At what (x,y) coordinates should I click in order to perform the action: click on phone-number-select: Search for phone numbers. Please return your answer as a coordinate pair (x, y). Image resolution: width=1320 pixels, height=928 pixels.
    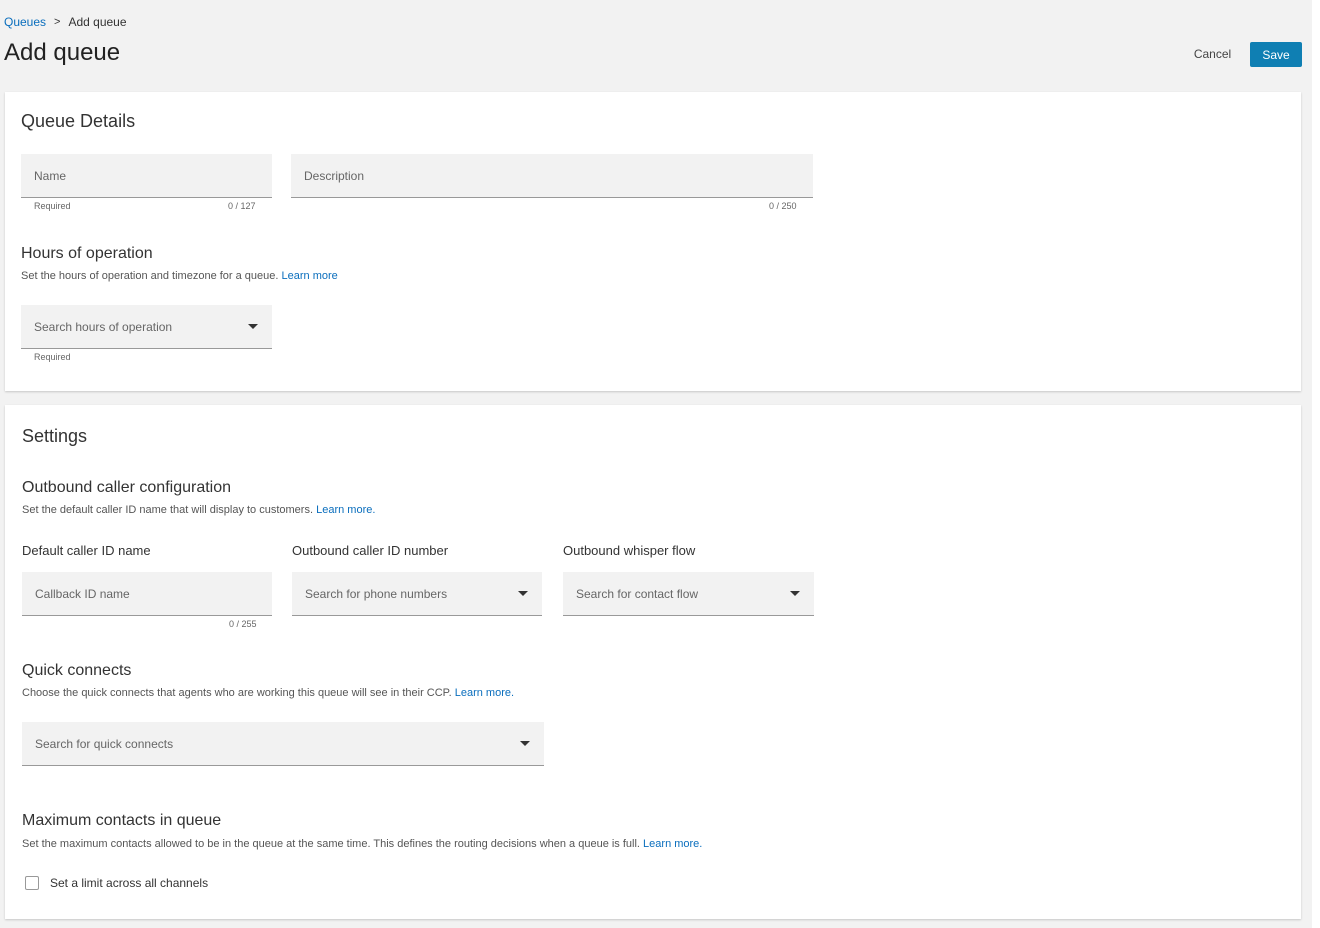
    Looking at the image, I should click on (417, 594).